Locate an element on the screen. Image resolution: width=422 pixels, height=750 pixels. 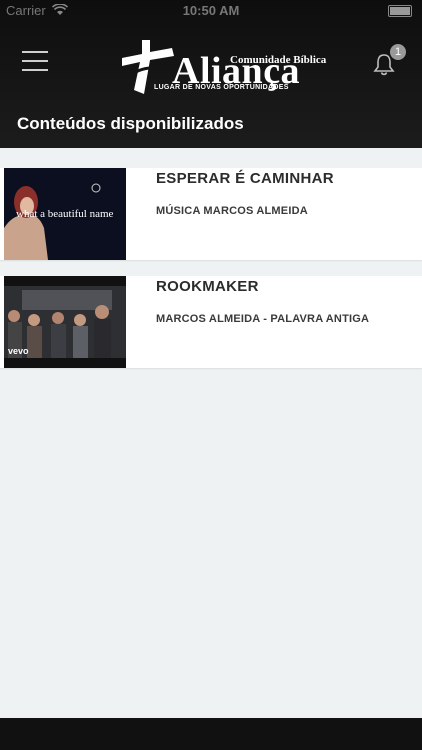
video-thumbnail: vevo is located at coordinates (65, 322).